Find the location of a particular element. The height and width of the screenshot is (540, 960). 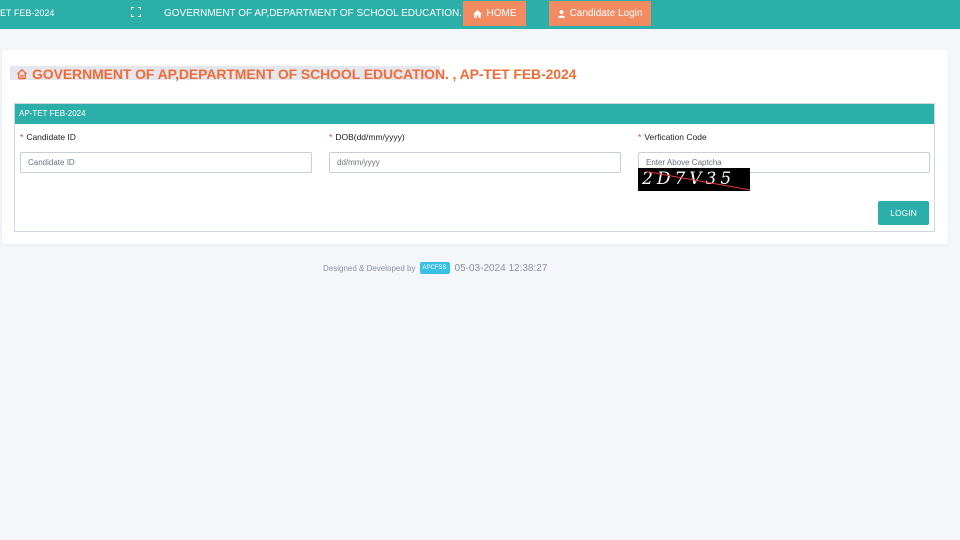

login-button: LOGIN is located at coordinates (903, 213).